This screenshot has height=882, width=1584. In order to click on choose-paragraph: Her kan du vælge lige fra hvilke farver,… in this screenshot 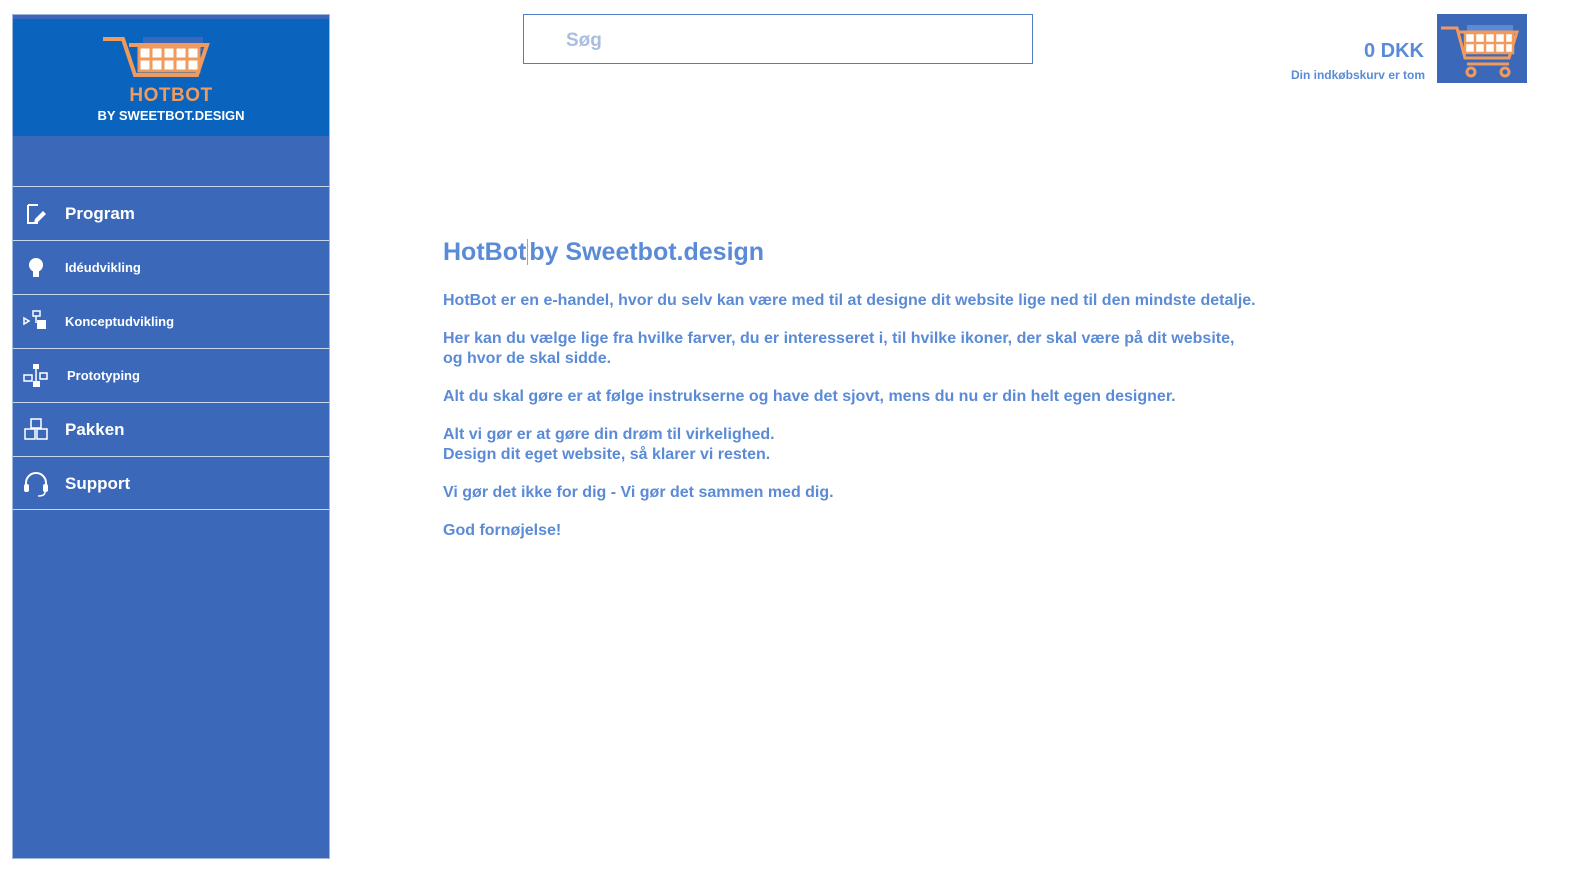, I will do `click(893, 349)`.